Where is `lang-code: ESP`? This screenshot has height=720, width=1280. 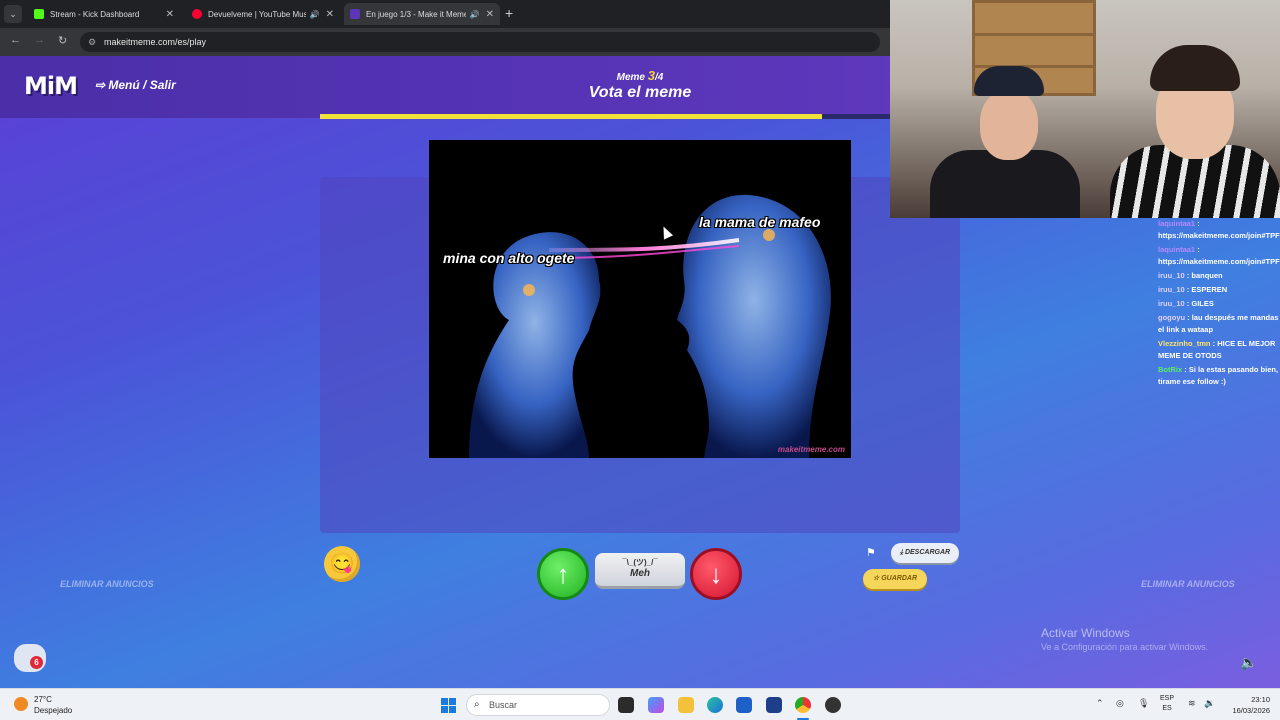
lang-code: ESP is located at coordinates (1167, 698).